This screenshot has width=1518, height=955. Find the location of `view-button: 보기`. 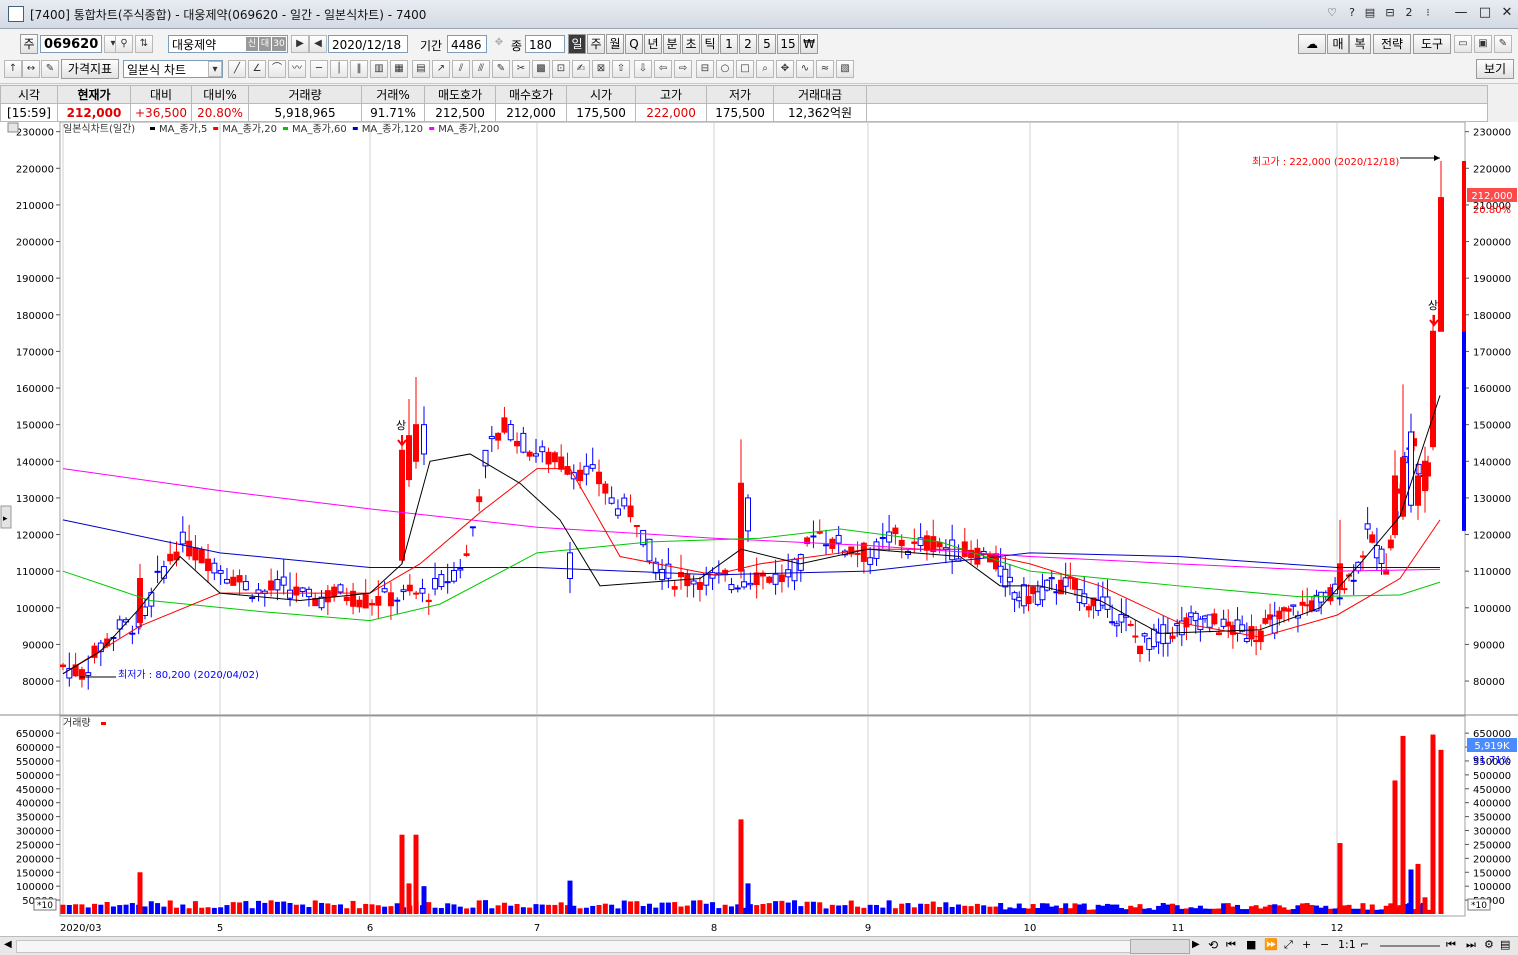

view-button: 보기 is located at coordinates (1495, 69).